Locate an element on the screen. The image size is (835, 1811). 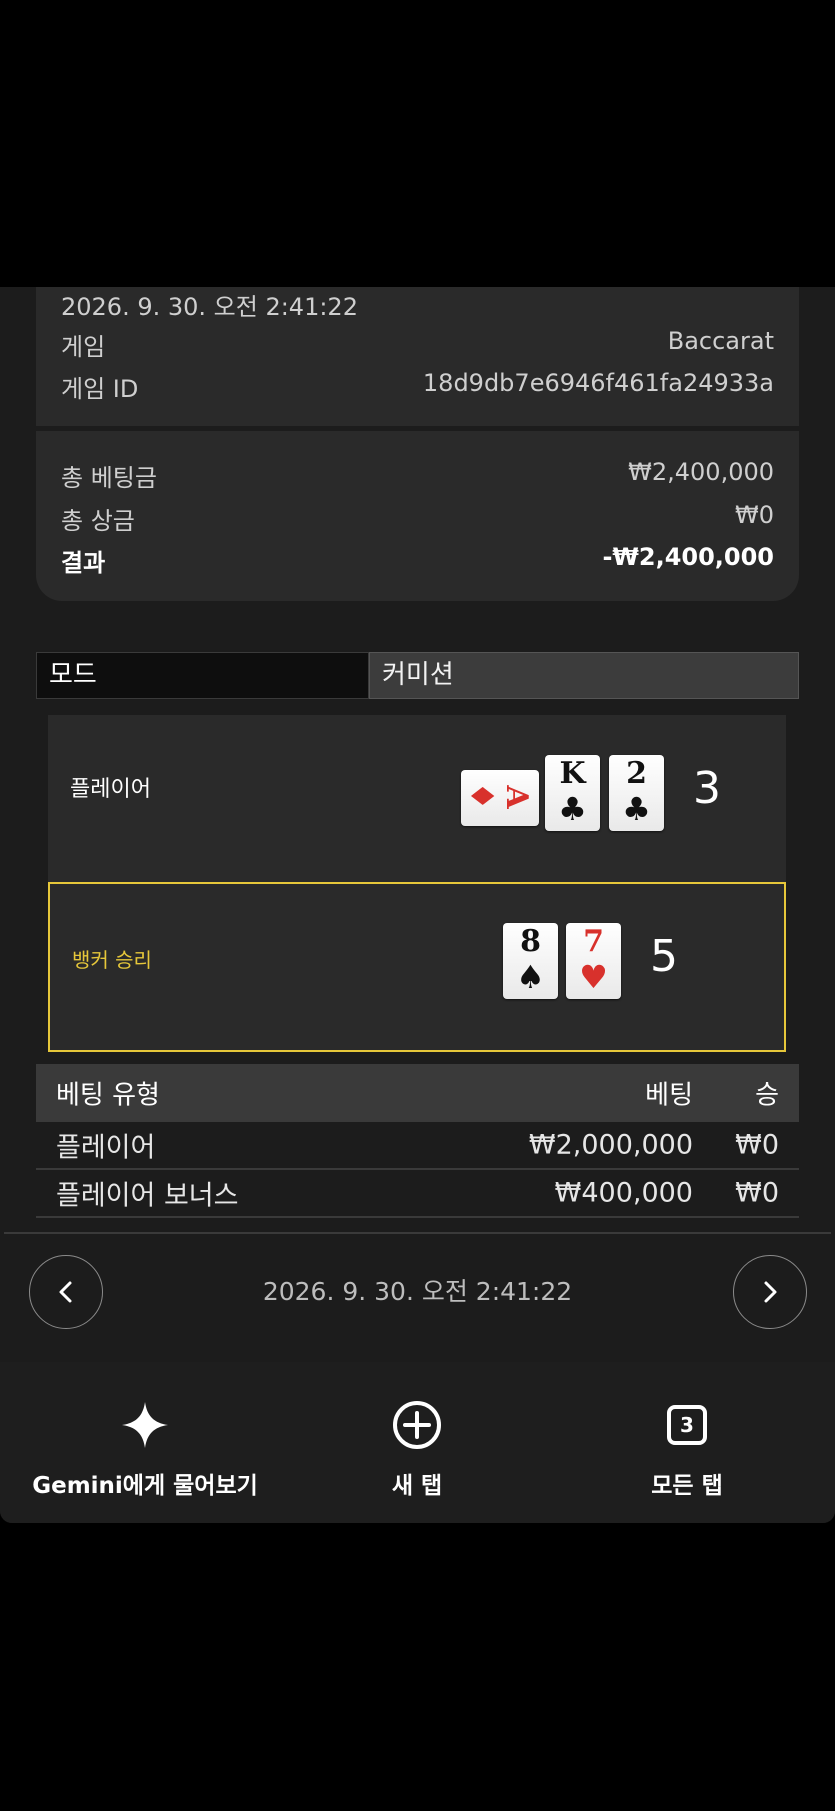
total-win-value: ₩0 is located at coordinates (754, 515).